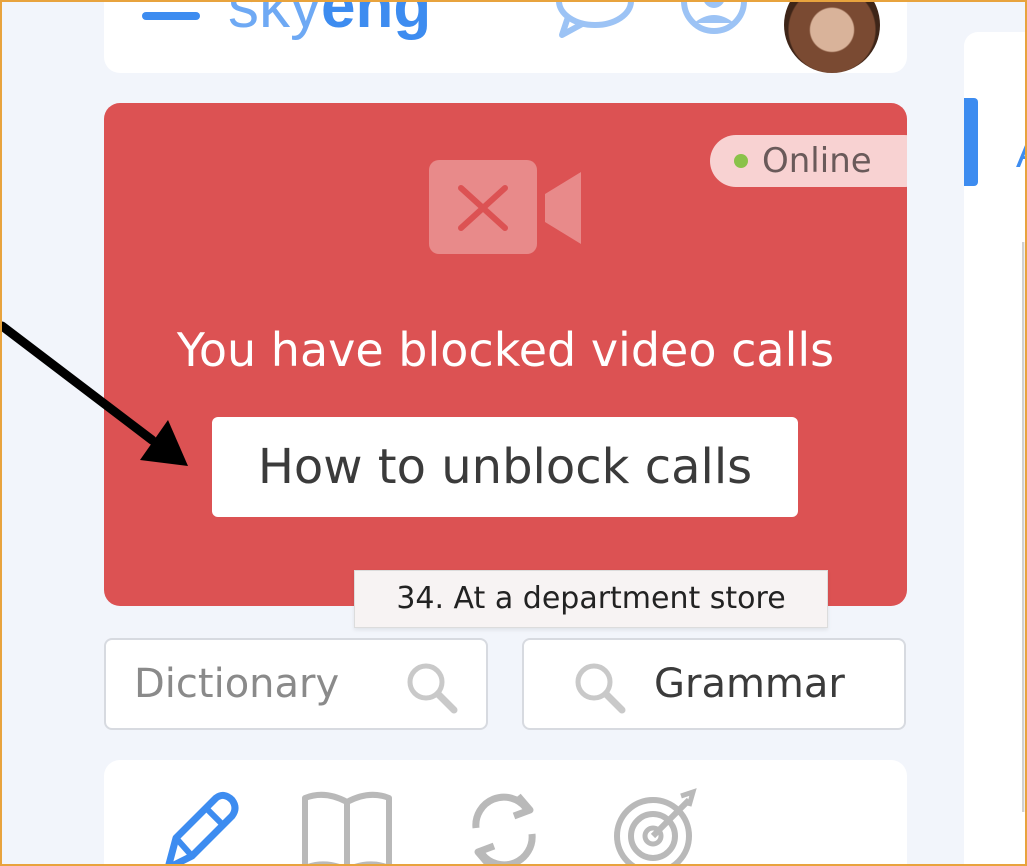 The image size is (1027, 866). I want to click on grammar-label: Grammar, so click(749, 684).